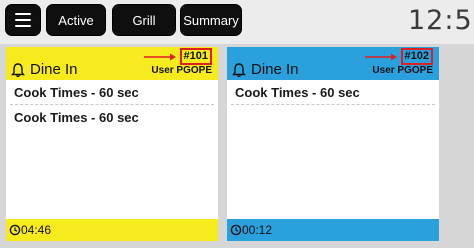 This screenshot has height=248, width=474. I want to click on clock: 12:59, so click(441, 20).